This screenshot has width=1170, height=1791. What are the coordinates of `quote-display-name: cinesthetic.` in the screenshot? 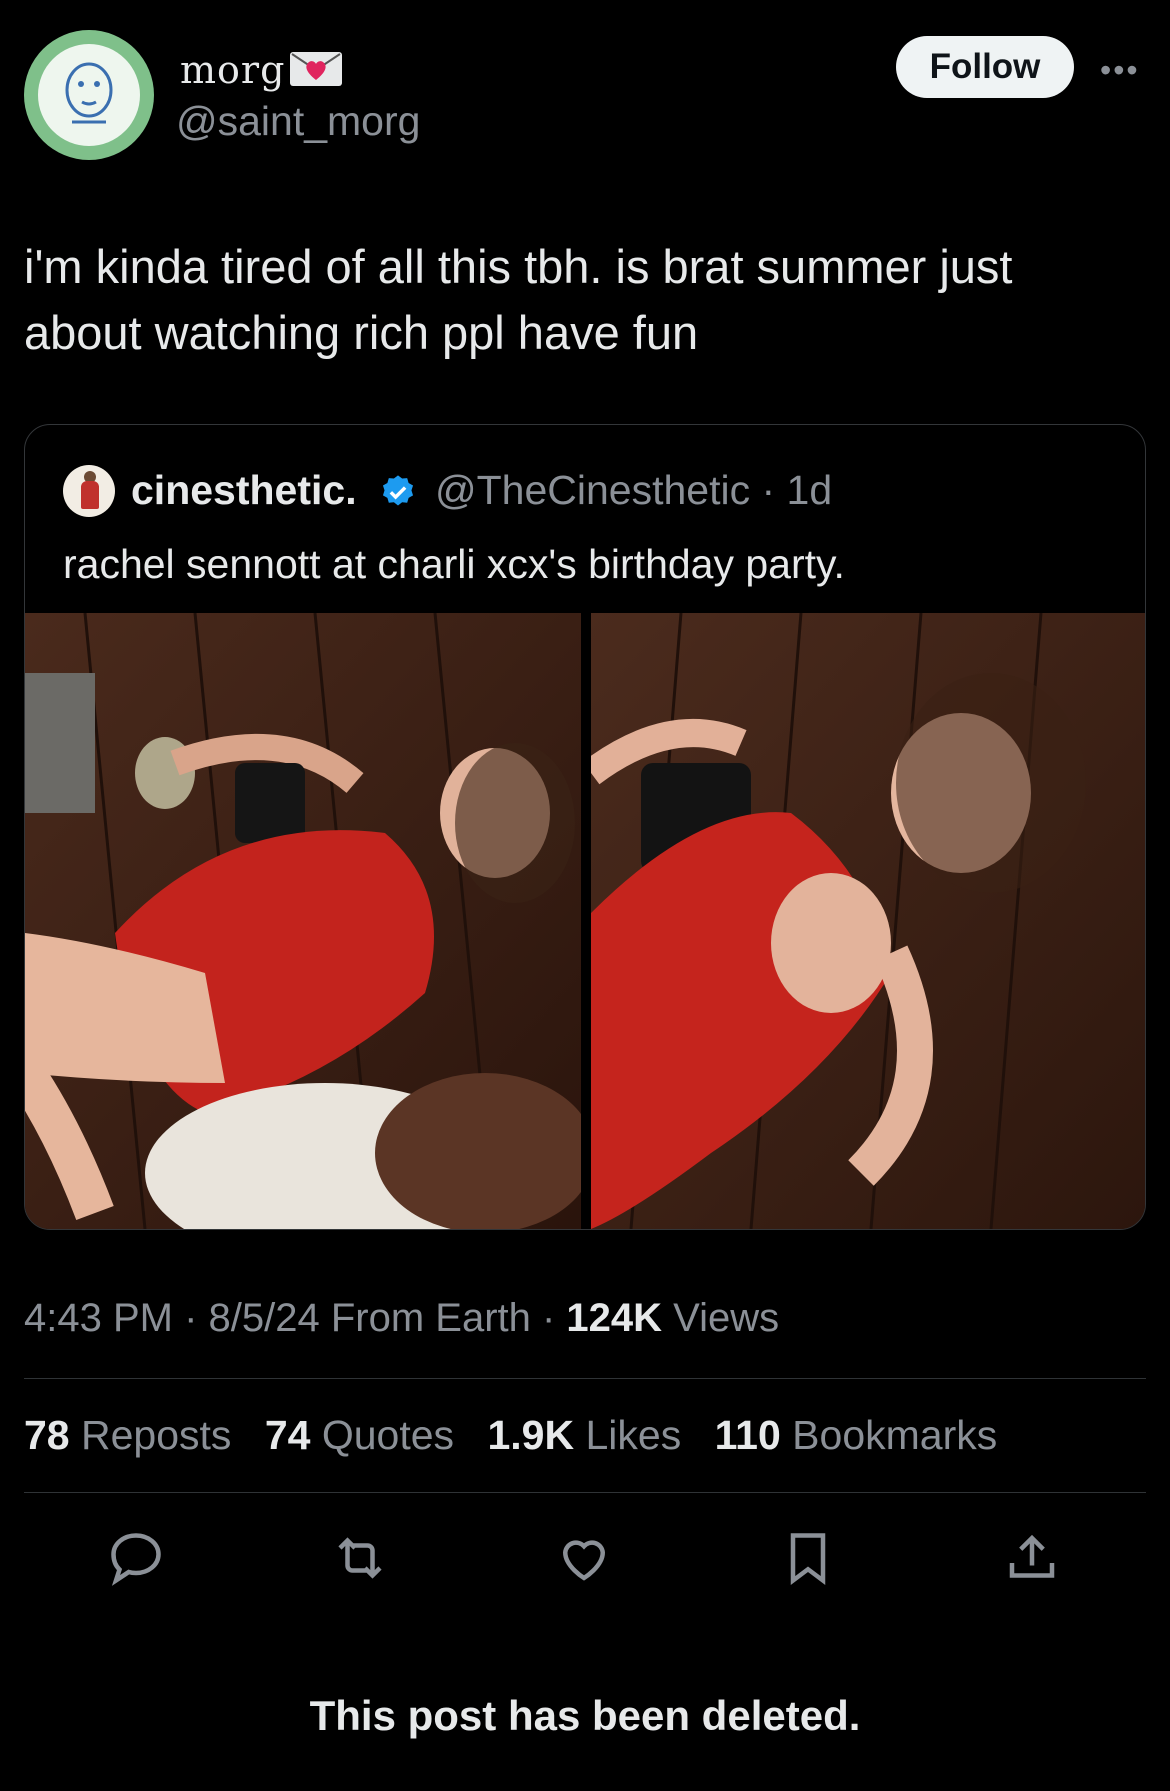 It's located at (244, 490).